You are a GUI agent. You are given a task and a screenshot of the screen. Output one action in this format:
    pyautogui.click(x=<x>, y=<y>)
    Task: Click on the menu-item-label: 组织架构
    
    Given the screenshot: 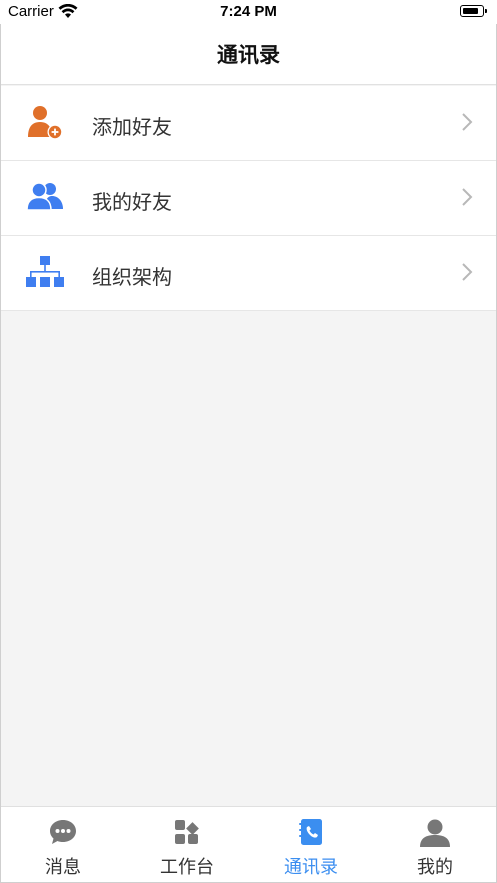 What is the action you would take?
    pyautogui.click(x=132, y=277)
    